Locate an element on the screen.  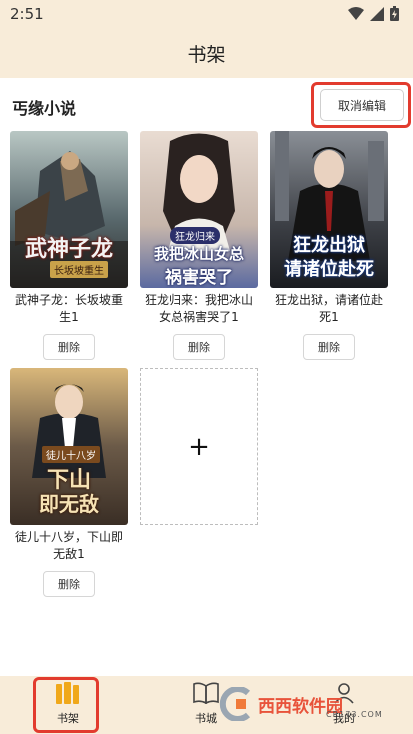
cover-title: 狂龙出狱 is located at coordinates (329, 245).